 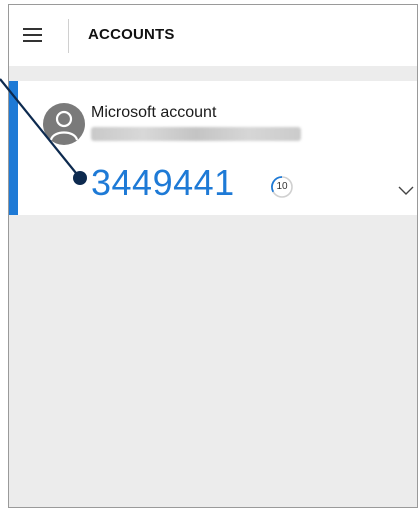 What do you see at coordinates (34, 35) in the screenshot?
I see `hamburger-menu-icon` at bounding box center [34, 35].